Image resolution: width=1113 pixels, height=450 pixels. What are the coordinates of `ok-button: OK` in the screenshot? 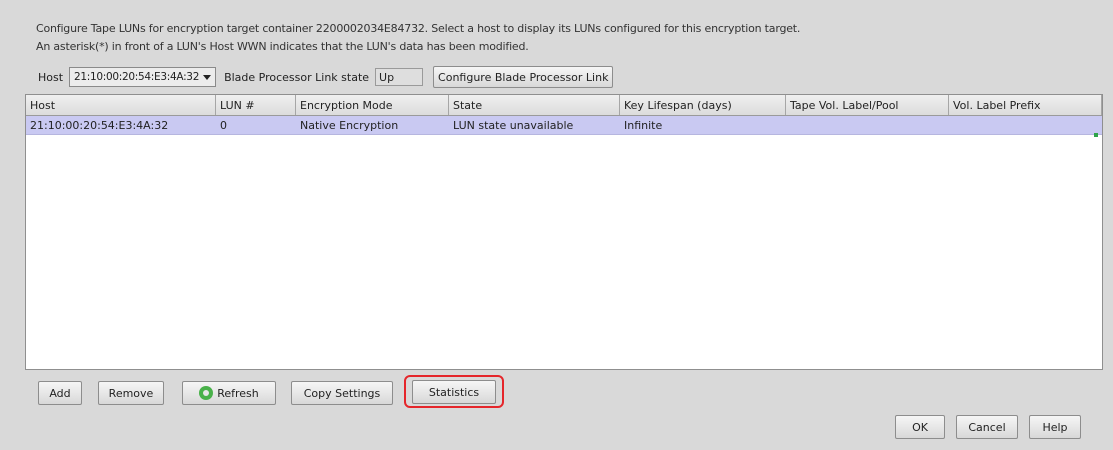 It's located at (920, 427).